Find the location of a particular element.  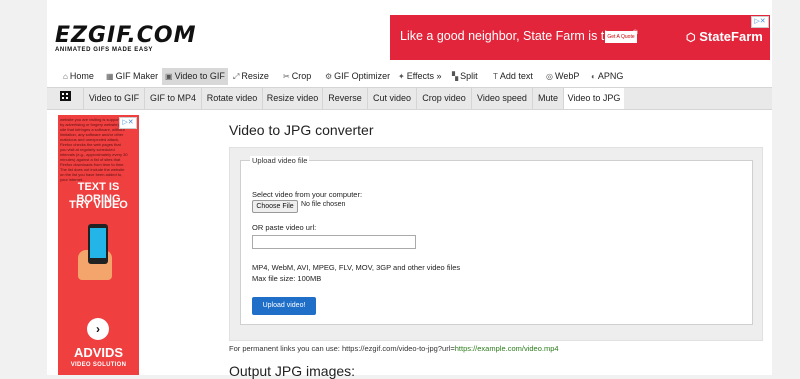

page-title: Video to JPG converter is located at coordinates (301, 130).